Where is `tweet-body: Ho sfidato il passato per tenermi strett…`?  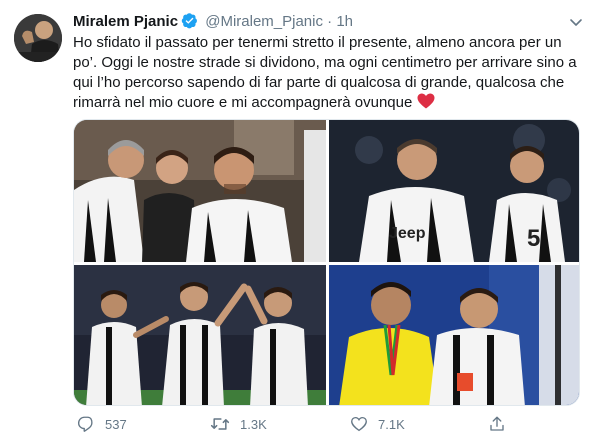 tweet-body: Ho sfidato il passato per tenermi strett… is located at coordinates (325, 72).